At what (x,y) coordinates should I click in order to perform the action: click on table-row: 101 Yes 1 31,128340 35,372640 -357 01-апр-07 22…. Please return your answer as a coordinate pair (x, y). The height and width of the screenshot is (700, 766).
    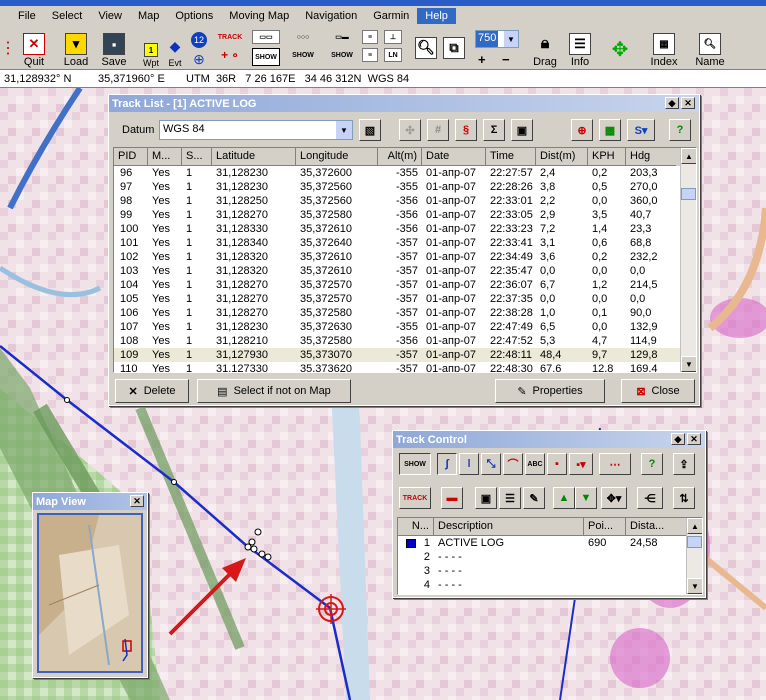
    Looking at the image, I should click on (405, 243).